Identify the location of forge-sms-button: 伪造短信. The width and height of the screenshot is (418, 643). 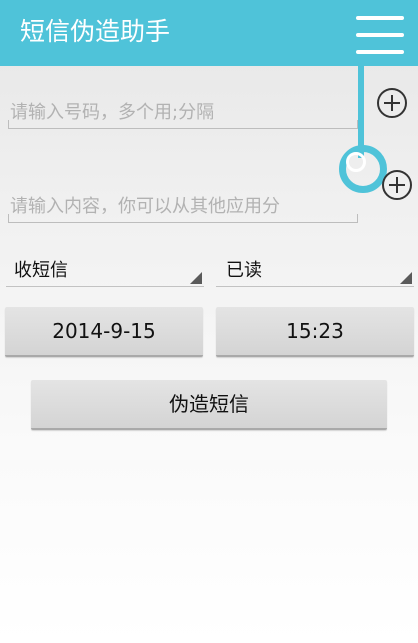
(209, 405).